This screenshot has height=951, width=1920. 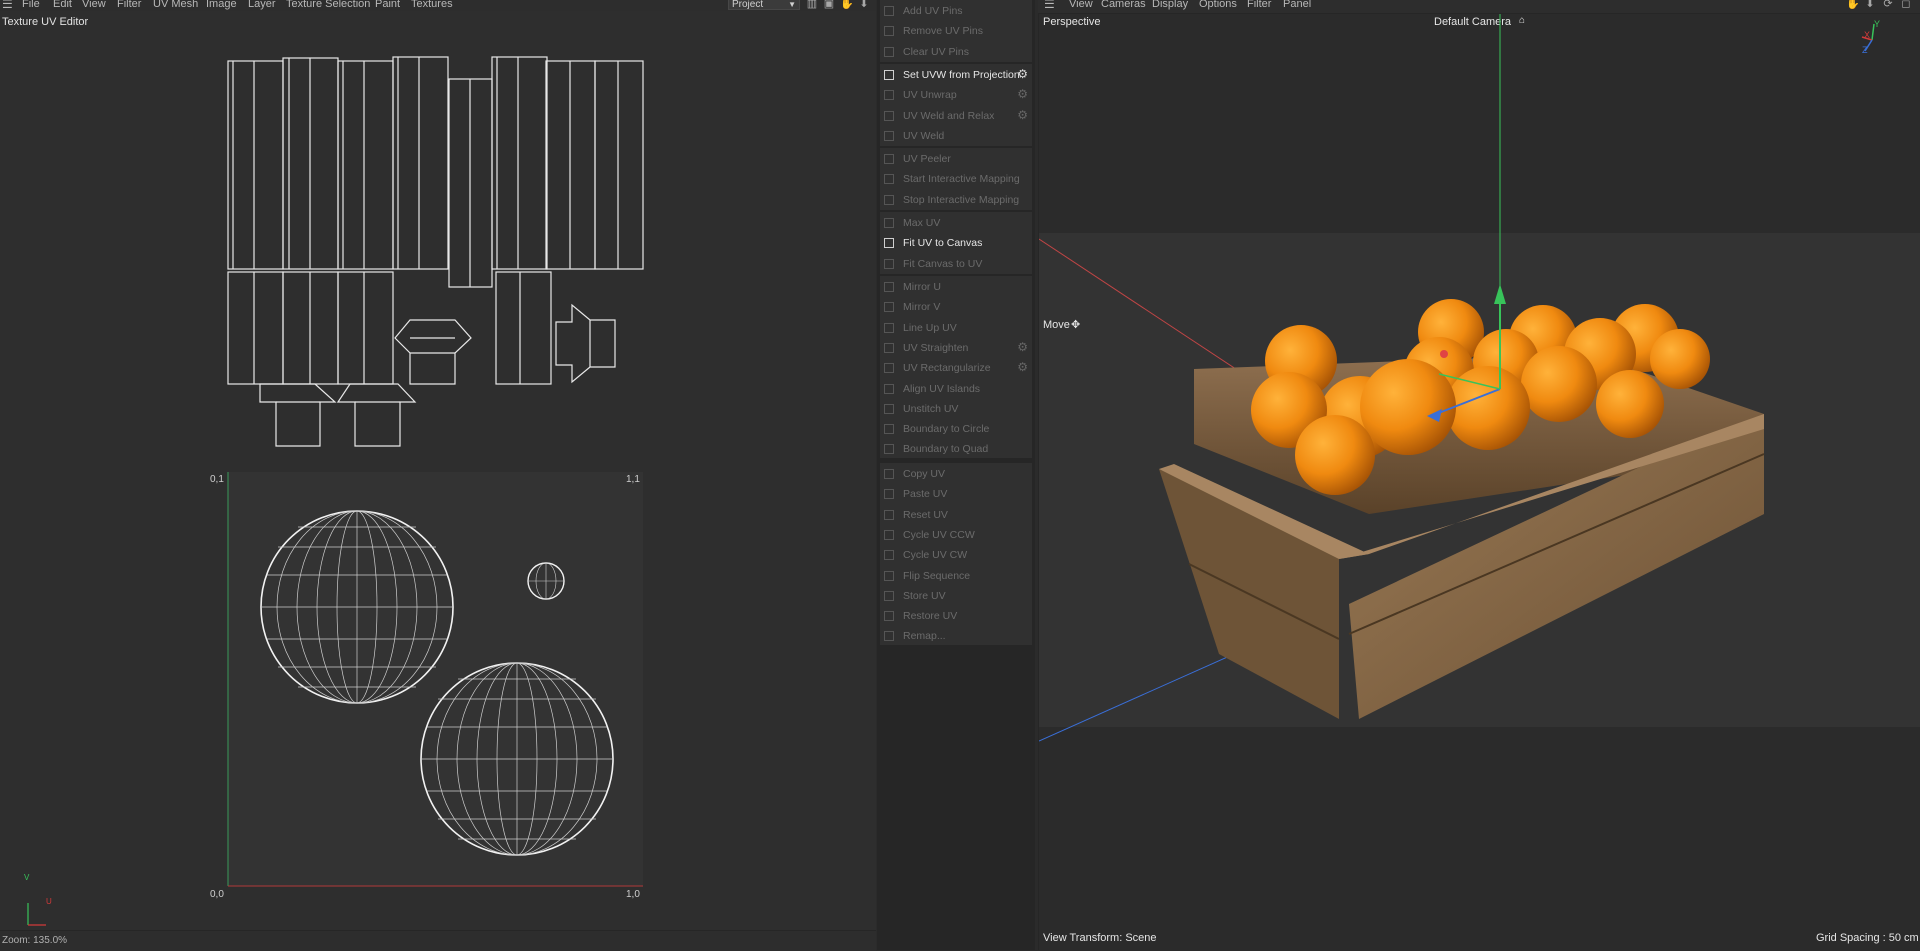 I want to click on tool-mirror-v: Mirror V, so click(x=956, y=307).